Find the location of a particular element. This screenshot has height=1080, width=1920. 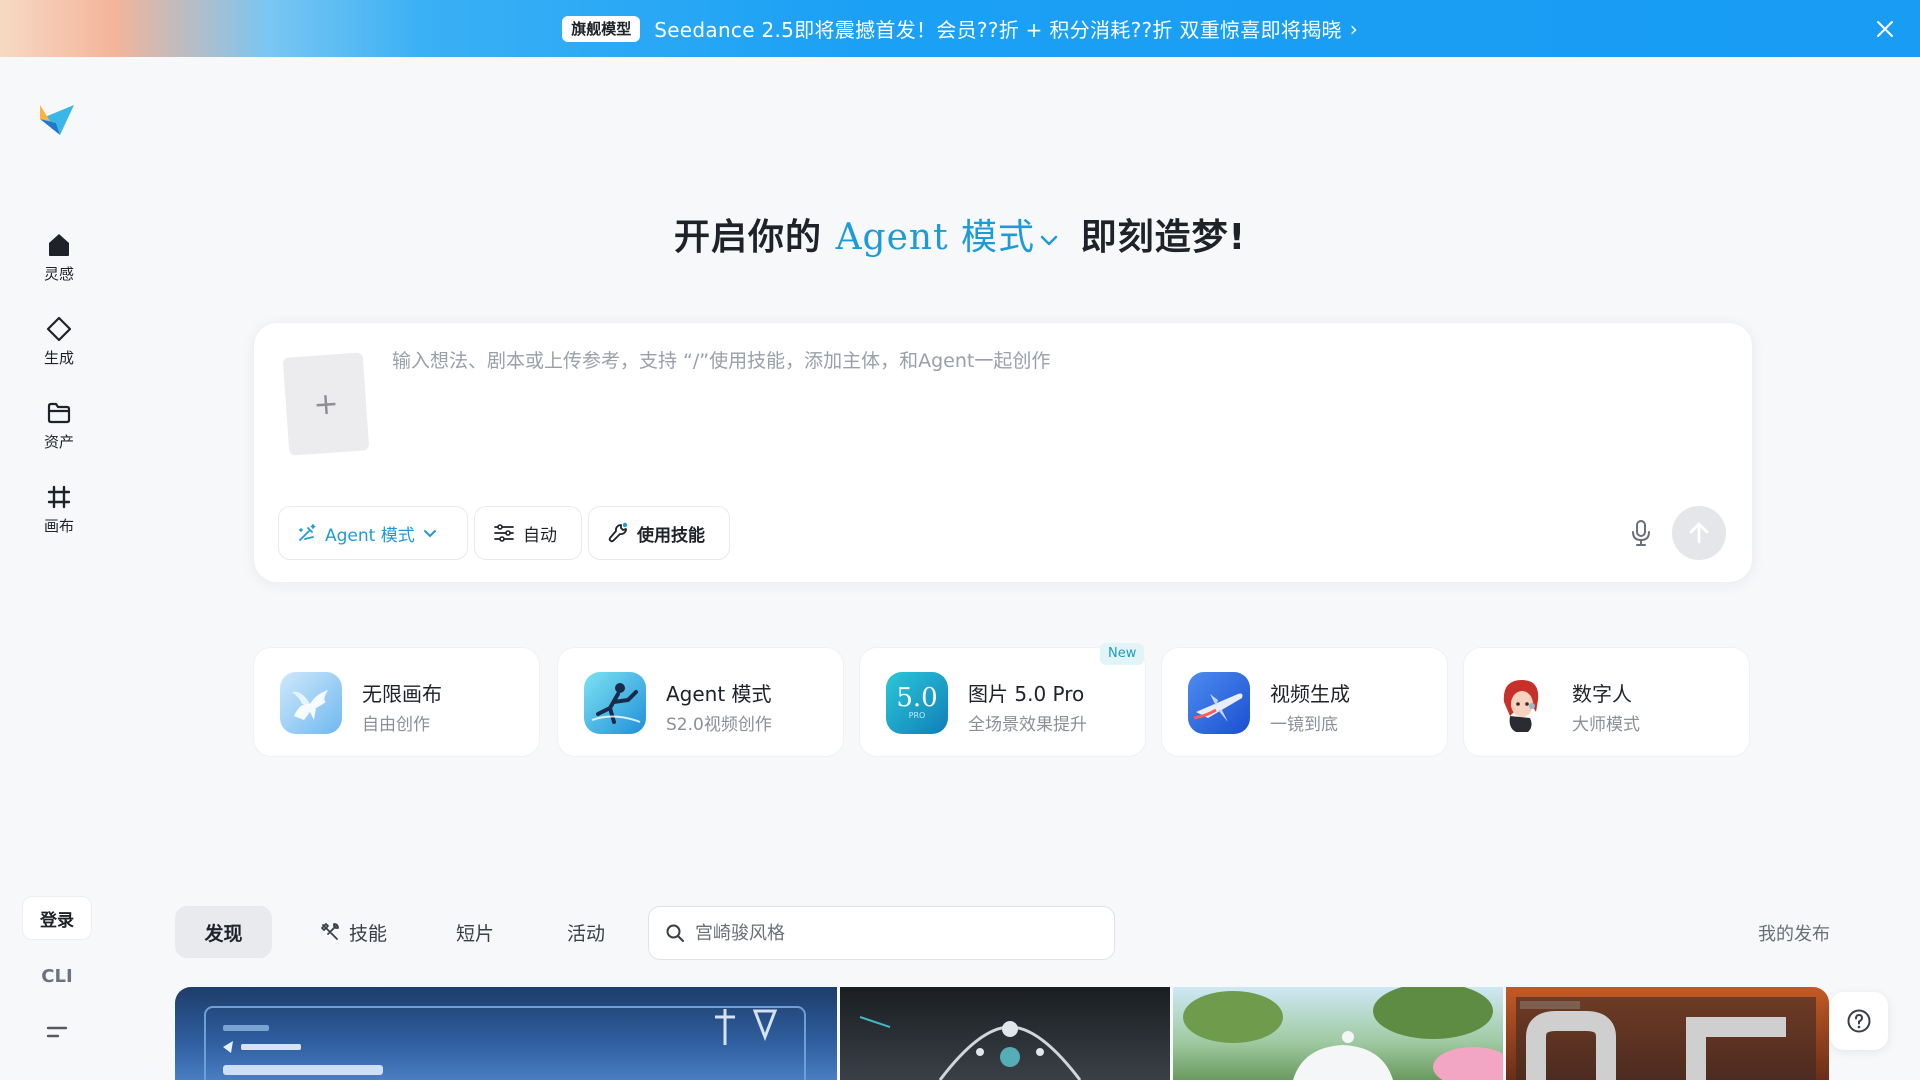

frame-icon is located at coordinates (59, 496).